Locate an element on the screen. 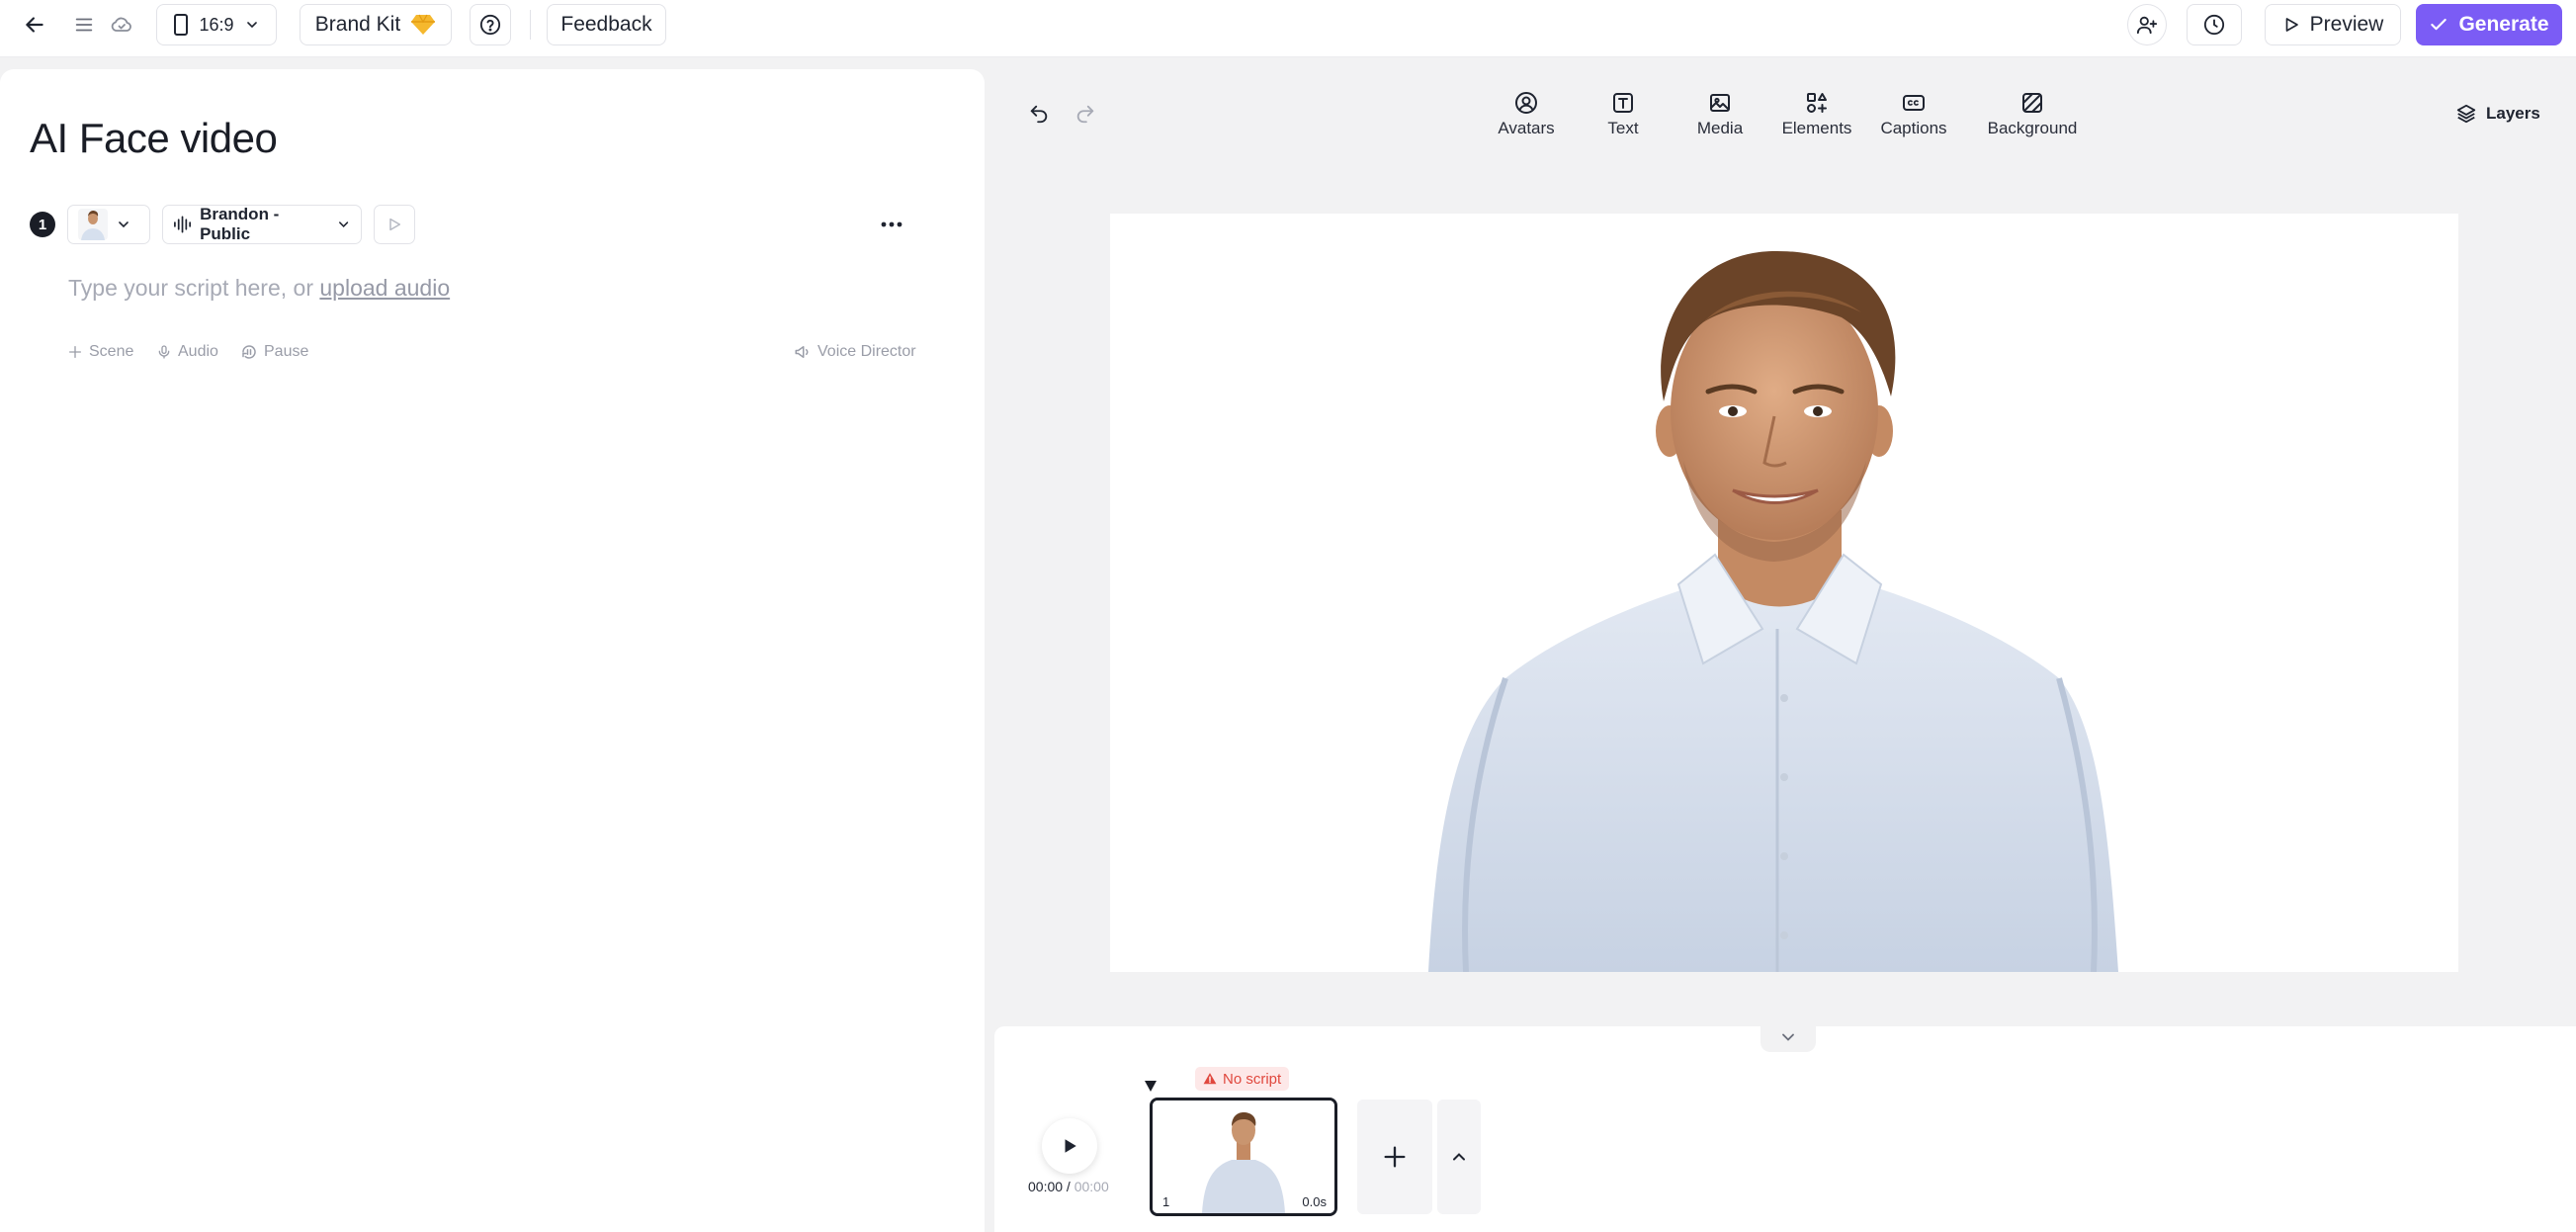 This screenshot has width=2576, height=1232. background-icon is located at coordinates (2032, 103).